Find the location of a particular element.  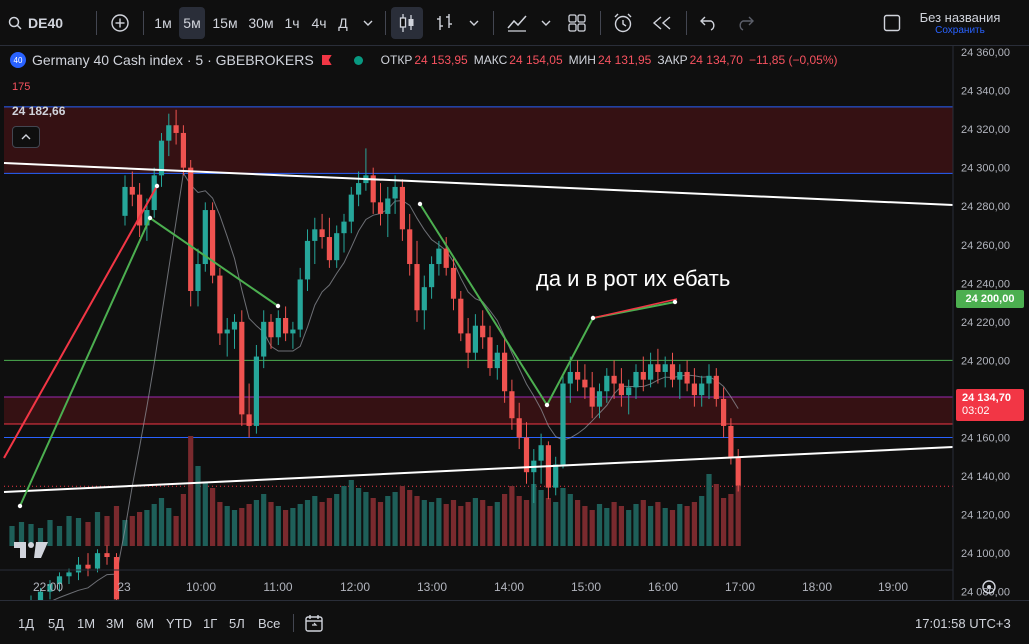

timeframe-d: Д is located at coordinates (343, 23).